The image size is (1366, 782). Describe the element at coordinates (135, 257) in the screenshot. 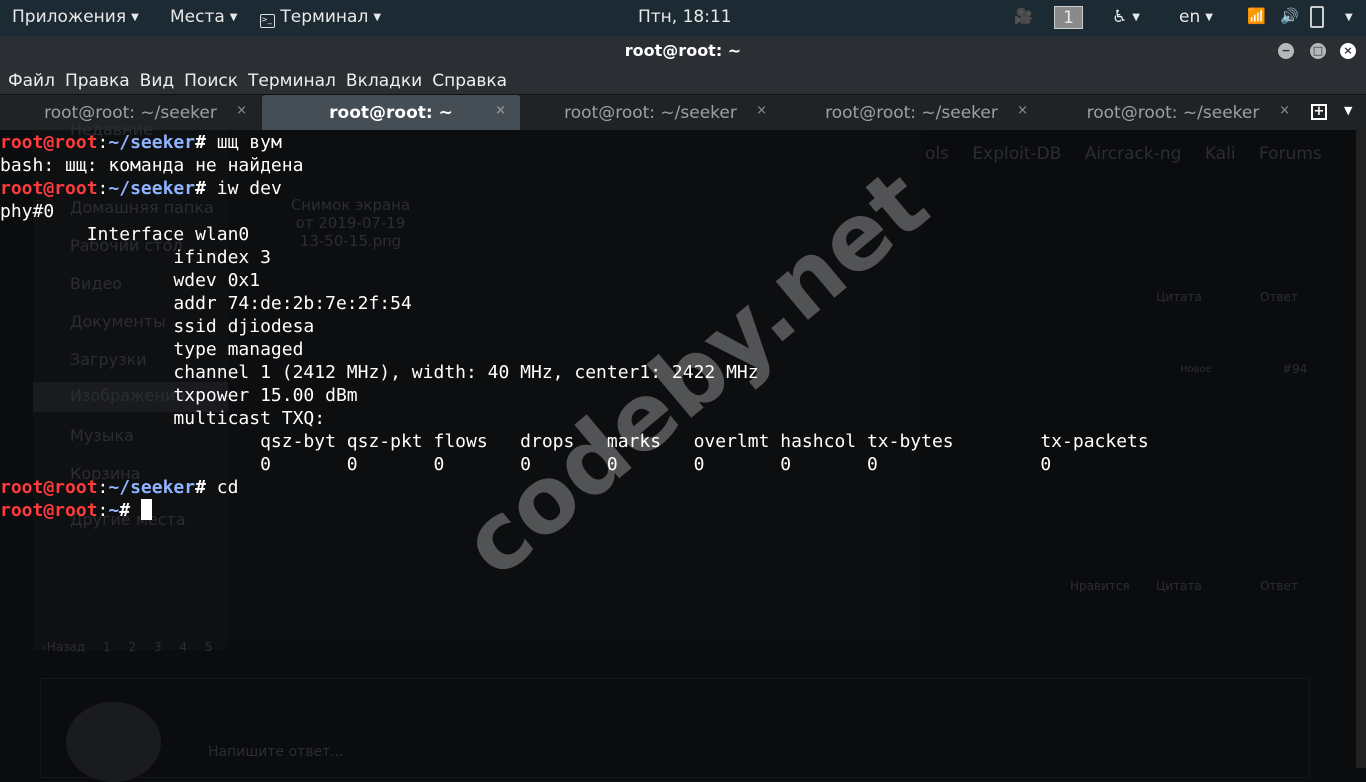

I see `output-line: ifindex 3` at that location.